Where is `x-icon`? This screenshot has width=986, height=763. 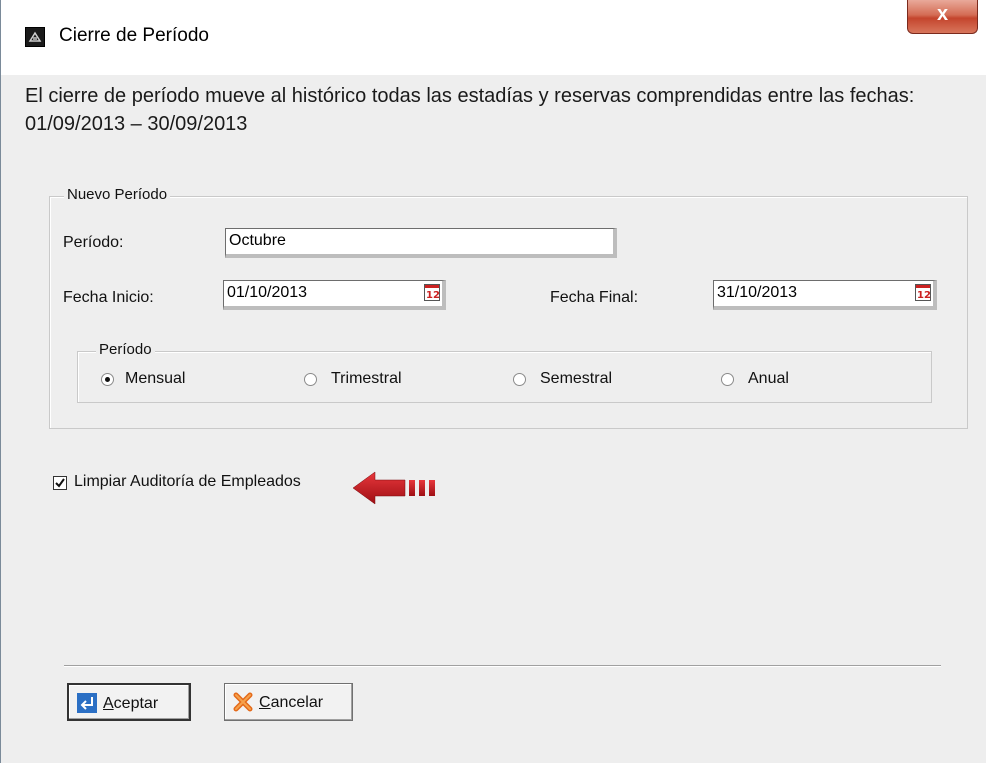 x-icon is located at coordinates (243, 702).